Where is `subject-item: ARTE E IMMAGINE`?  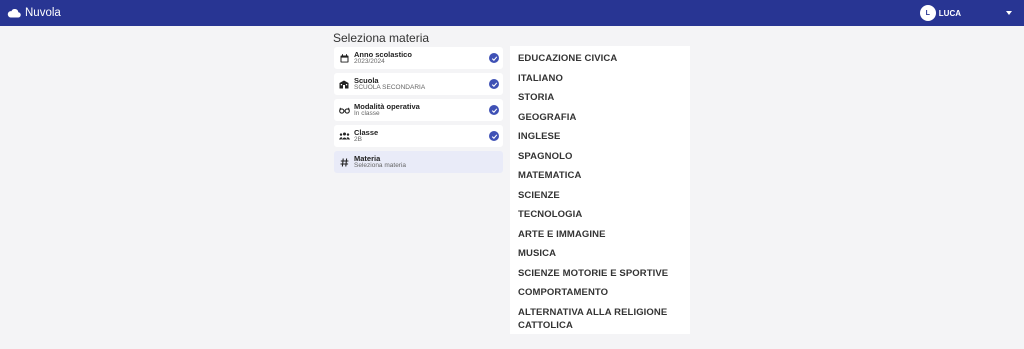
subject-item: ARTE E IMMAGINE is located at coordinates (604, 238).